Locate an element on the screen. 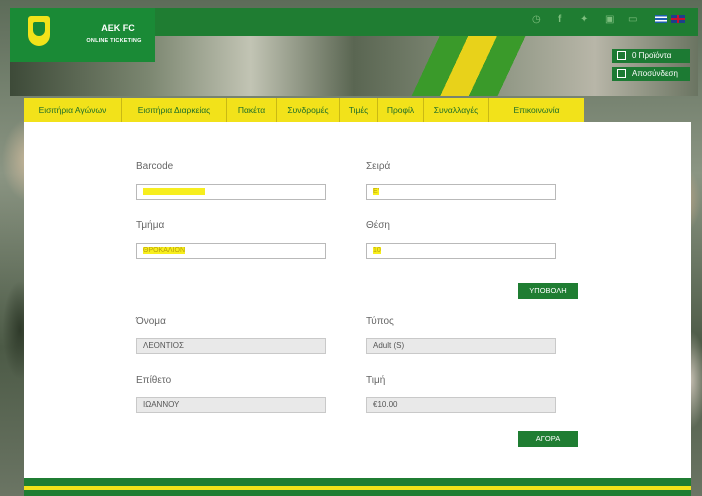 The width and height of the screenshot is (702, 496). section-value: ΘΡΟΚΑΛΙΟΝ is located at coordinates (164, 251).